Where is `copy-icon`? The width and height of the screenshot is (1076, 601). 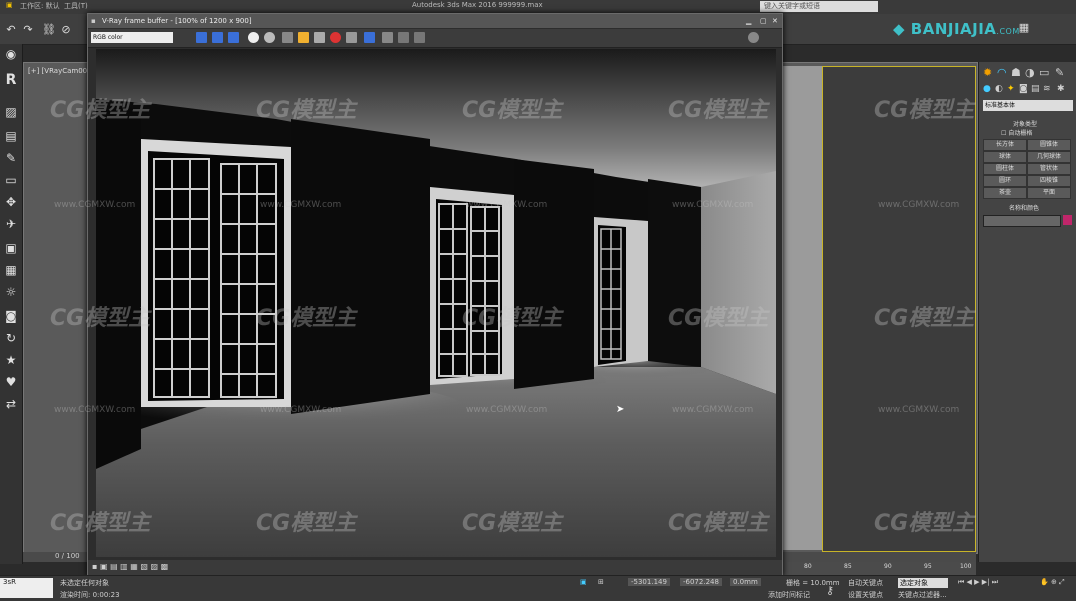 copy-icon is located at coordinates (319, 37).